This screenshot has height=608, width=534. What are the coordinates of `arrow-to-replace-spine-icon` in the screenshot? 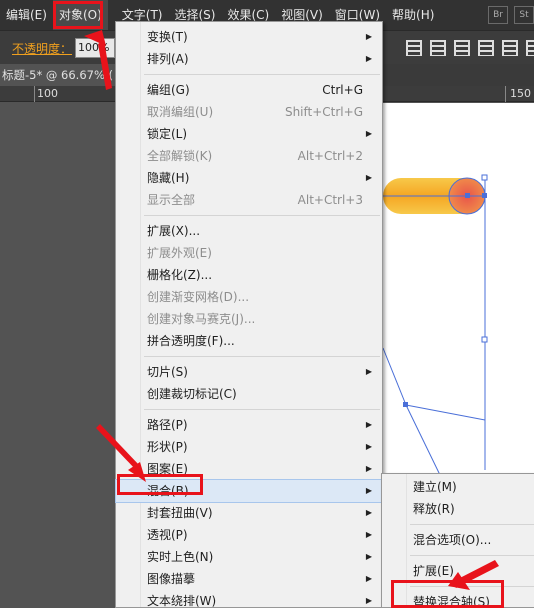 It's located at (473, 575).